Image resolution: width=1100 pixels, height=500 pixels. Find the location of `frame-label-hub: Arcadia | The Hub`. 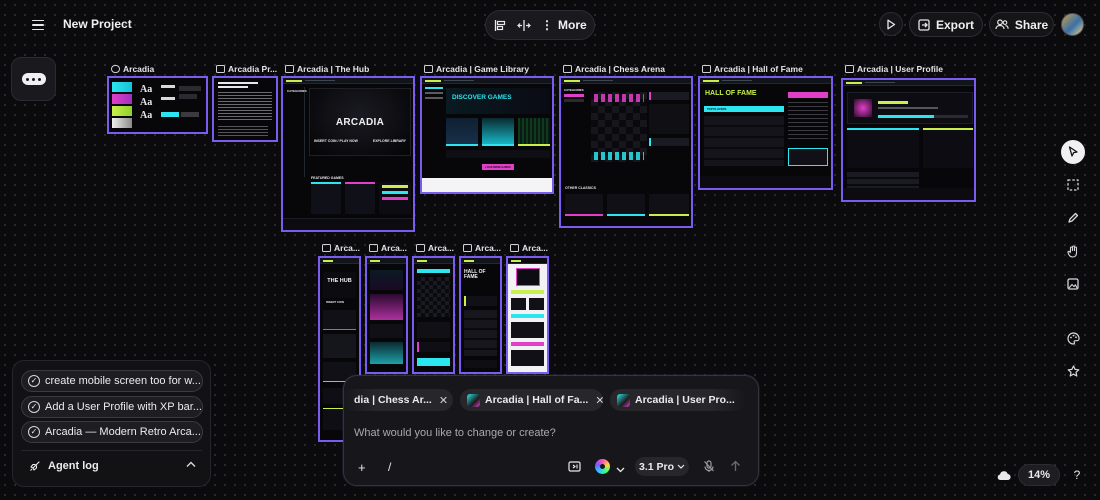

frame-label-hub: Arcadia | The Hub is located at coordinates (350, 69).